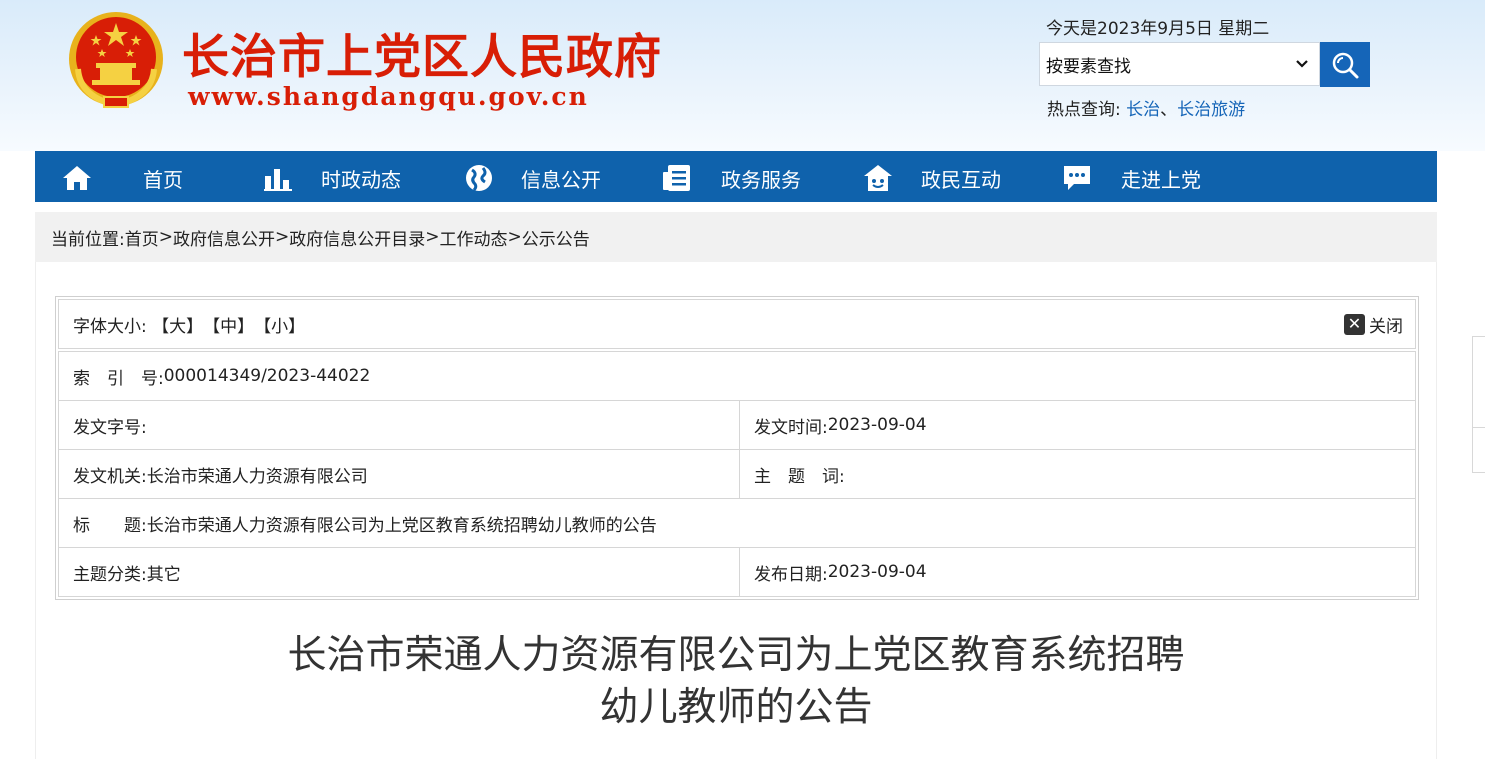  Describe the element at coordinates (388, 96) in the screenshot. I see `site-url: www.shangdangqu.gov.cn` at that location.